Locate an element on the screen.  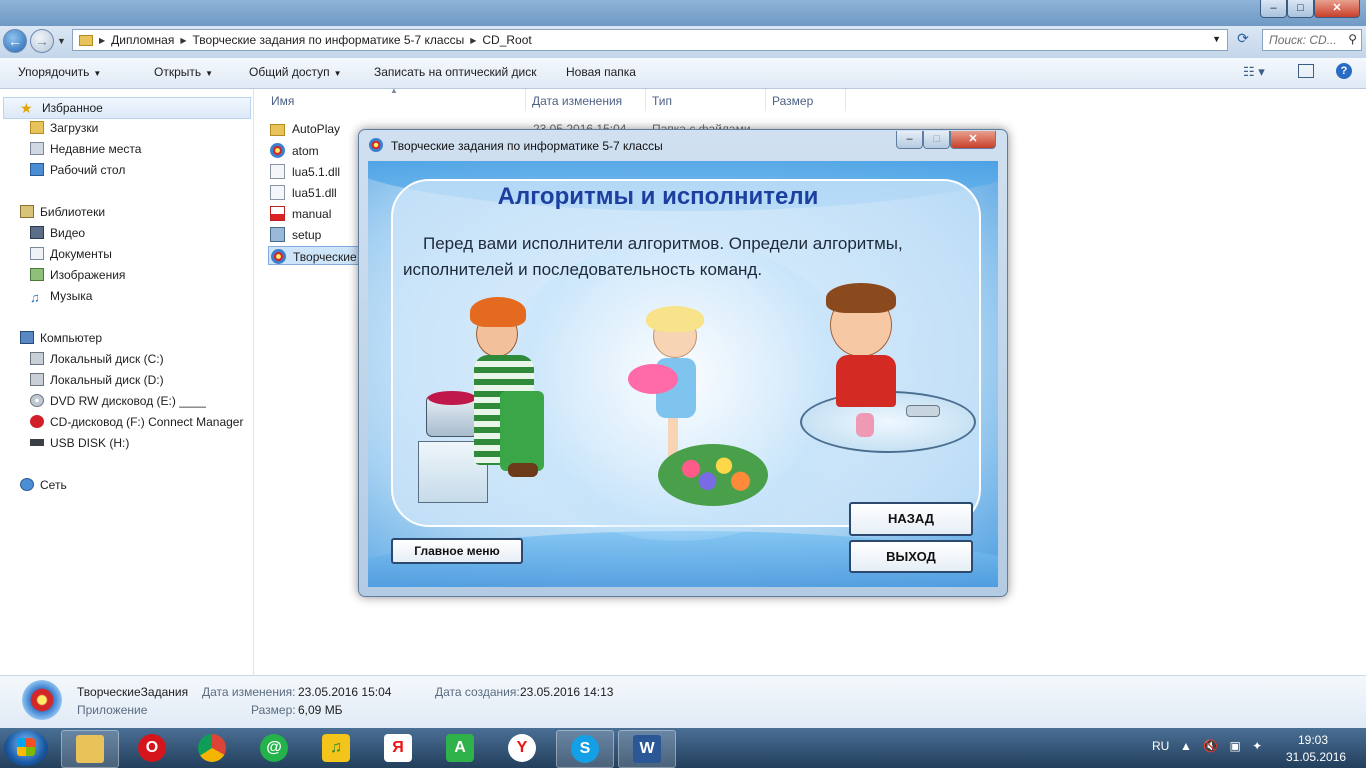
share-label: Общий доступ is located at coordinates (289, 72).